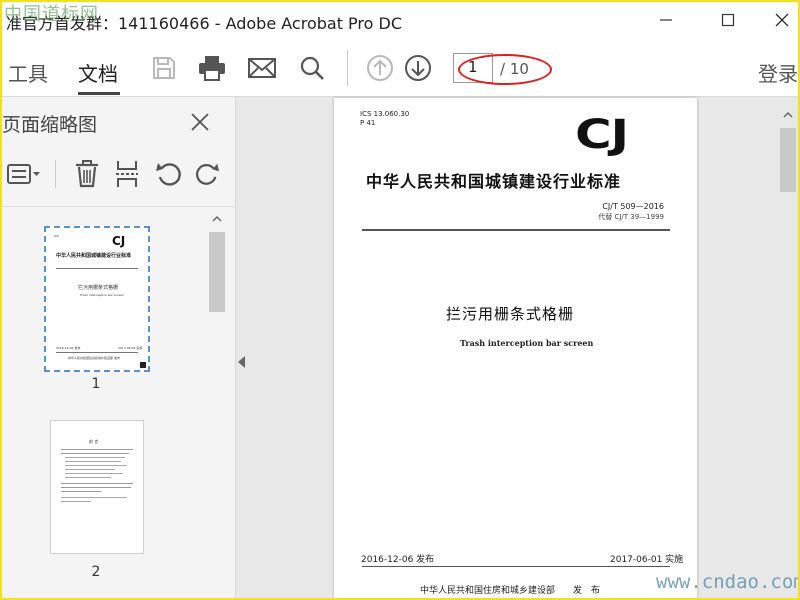  I want to click on close-panel-button, so click(200, 122).